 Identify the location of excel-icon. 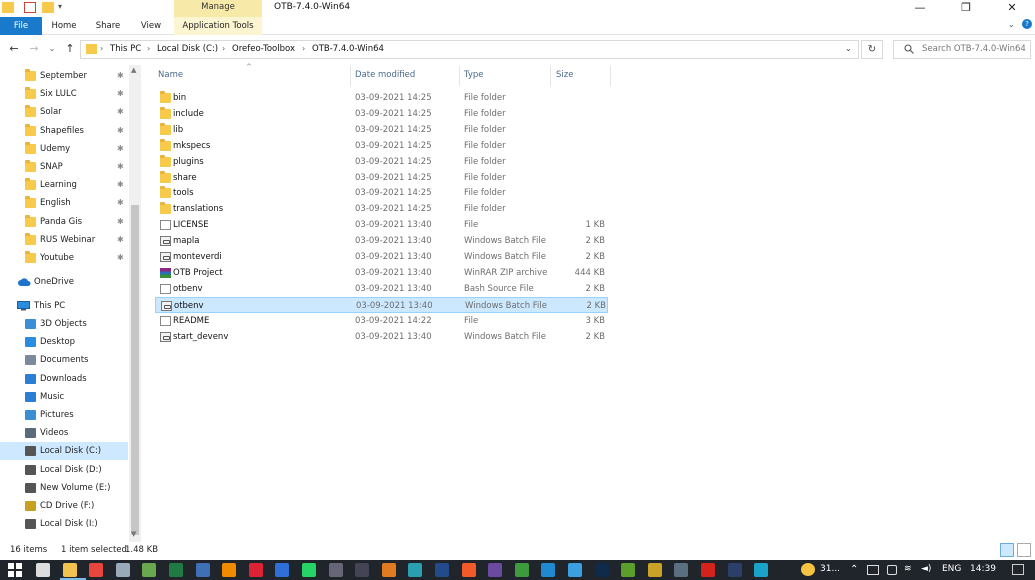
(176, 570).